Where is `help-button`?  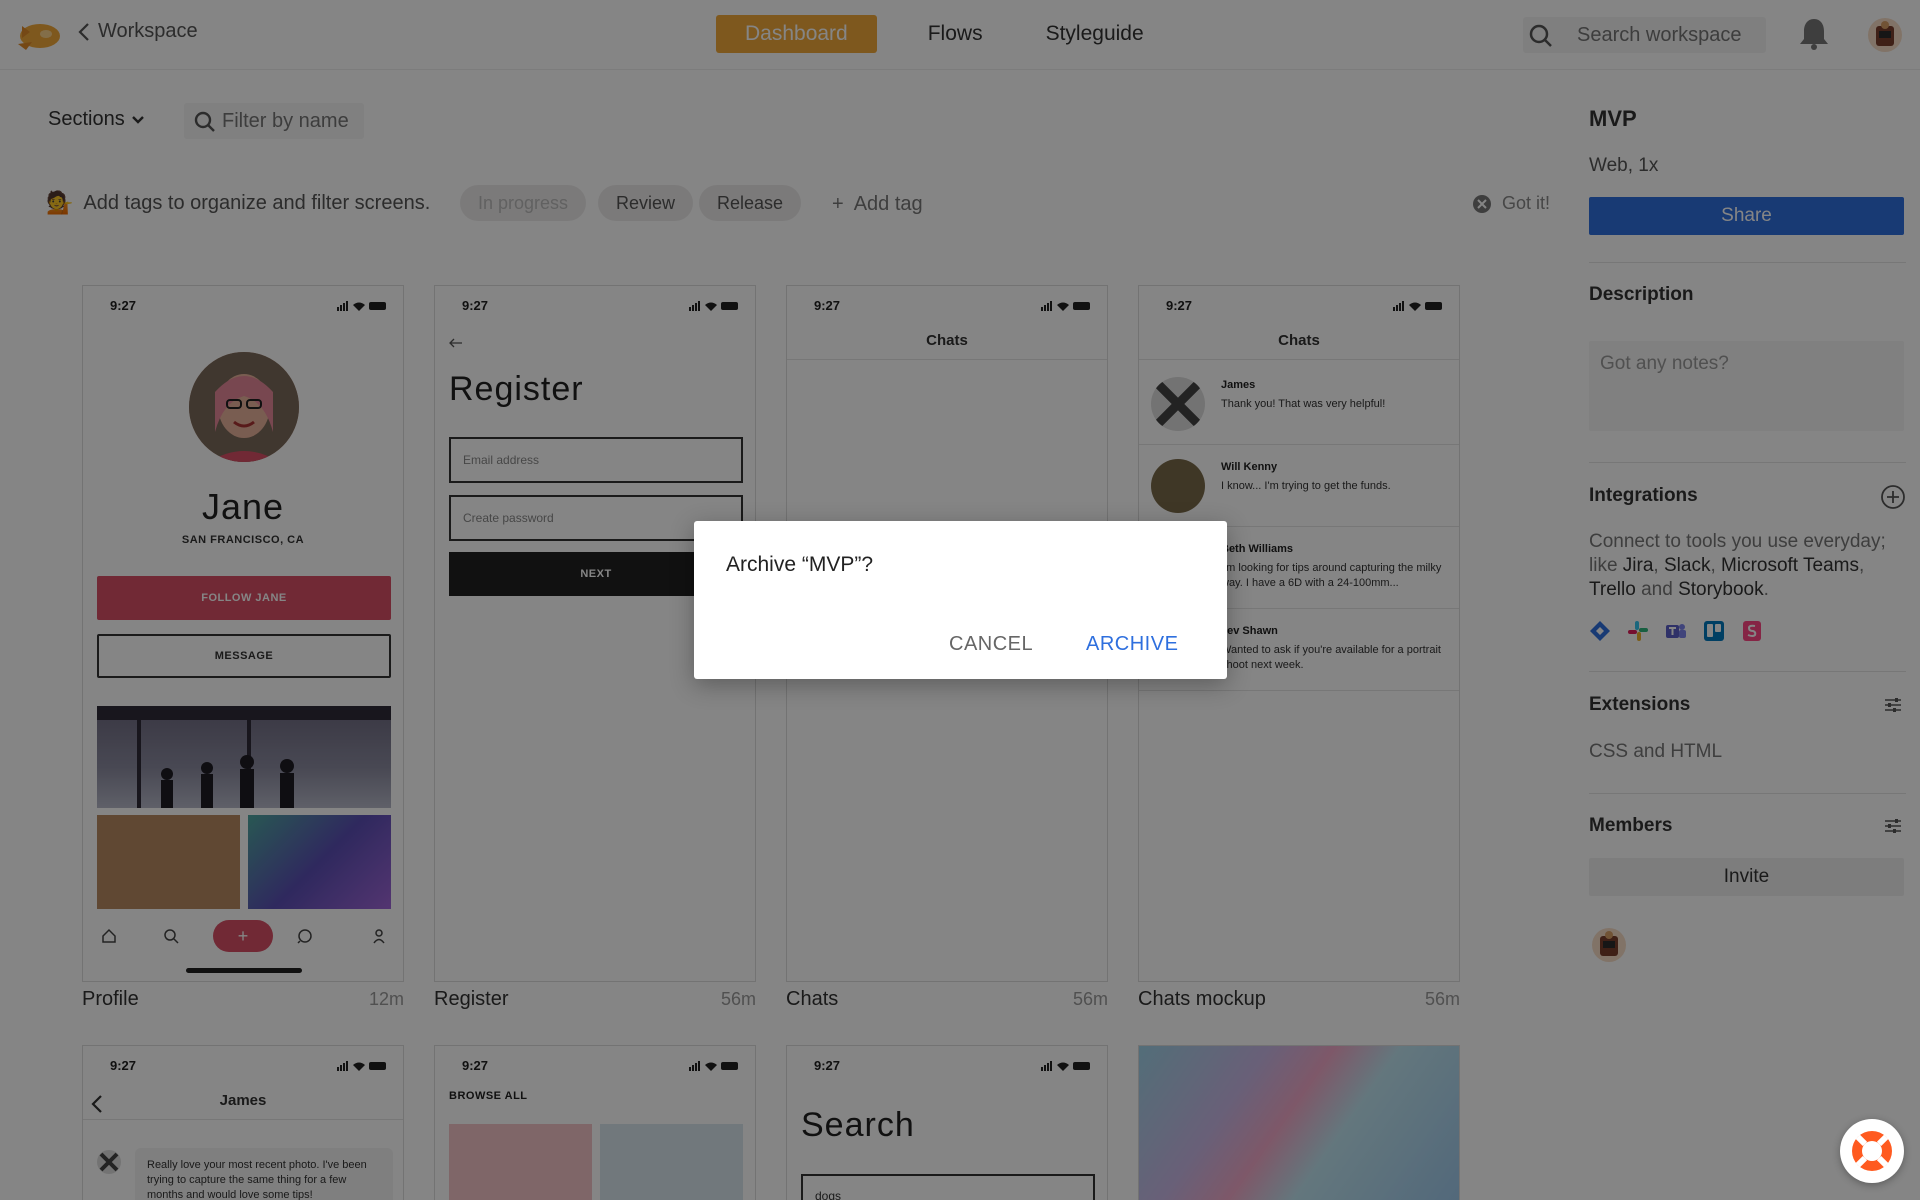
help-button is located at coordinates (1872, 1151).